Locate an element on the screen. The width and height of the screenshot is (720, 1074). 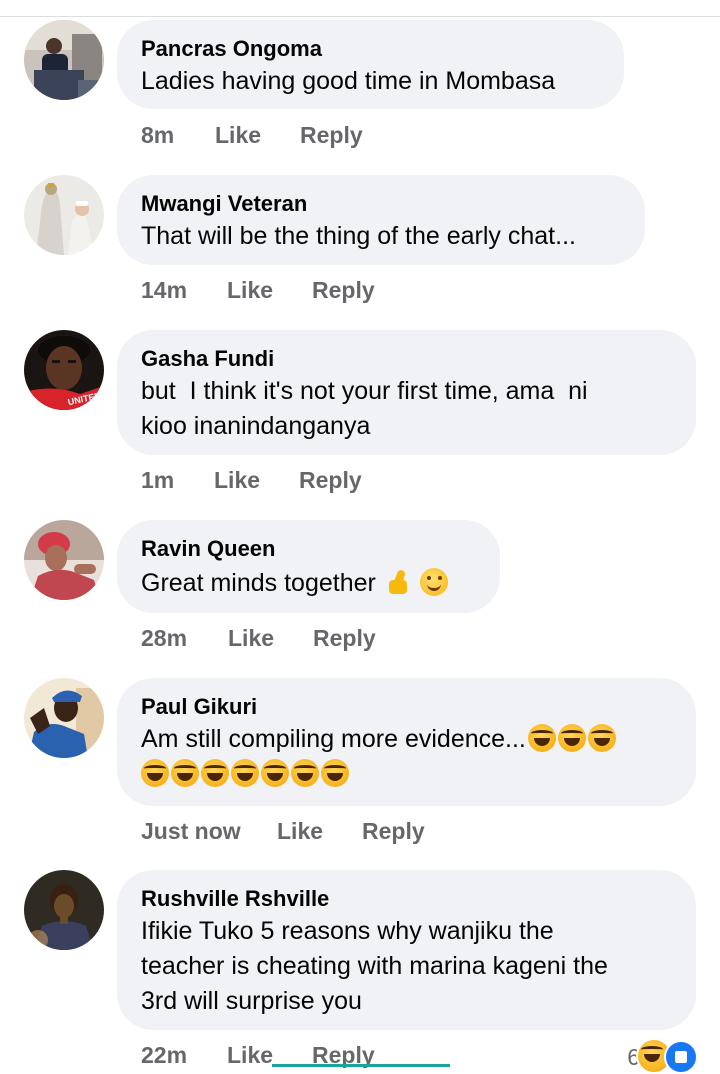
like-reaction-icon is located at coordinates (681, 1057).